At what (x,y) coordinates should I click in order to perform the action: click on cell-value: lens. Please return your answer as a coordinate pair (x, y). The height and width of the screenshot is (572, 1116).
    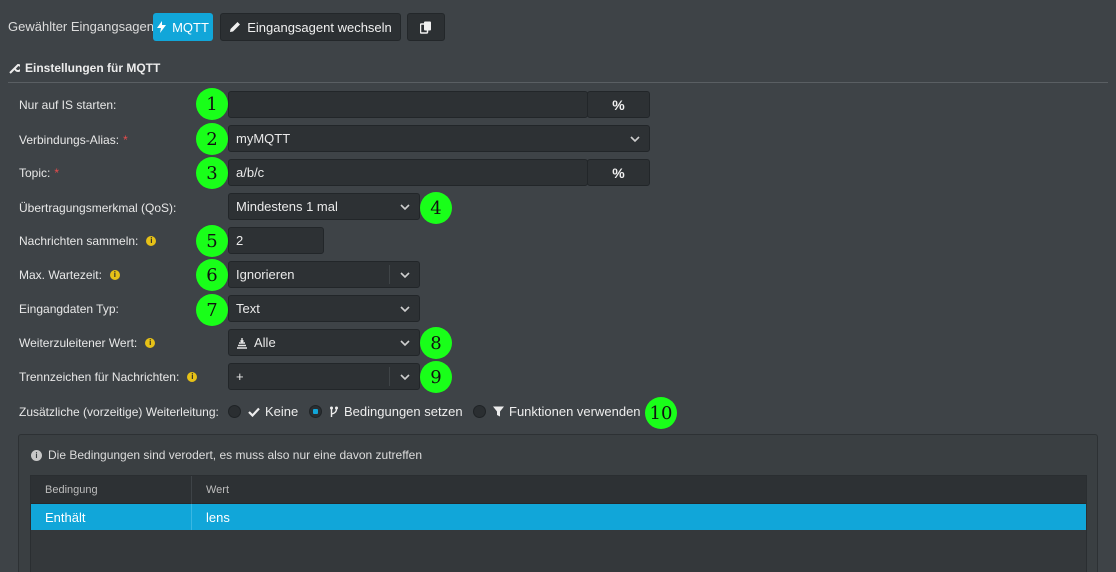
    Looking at the image, I should click on (218, 517).